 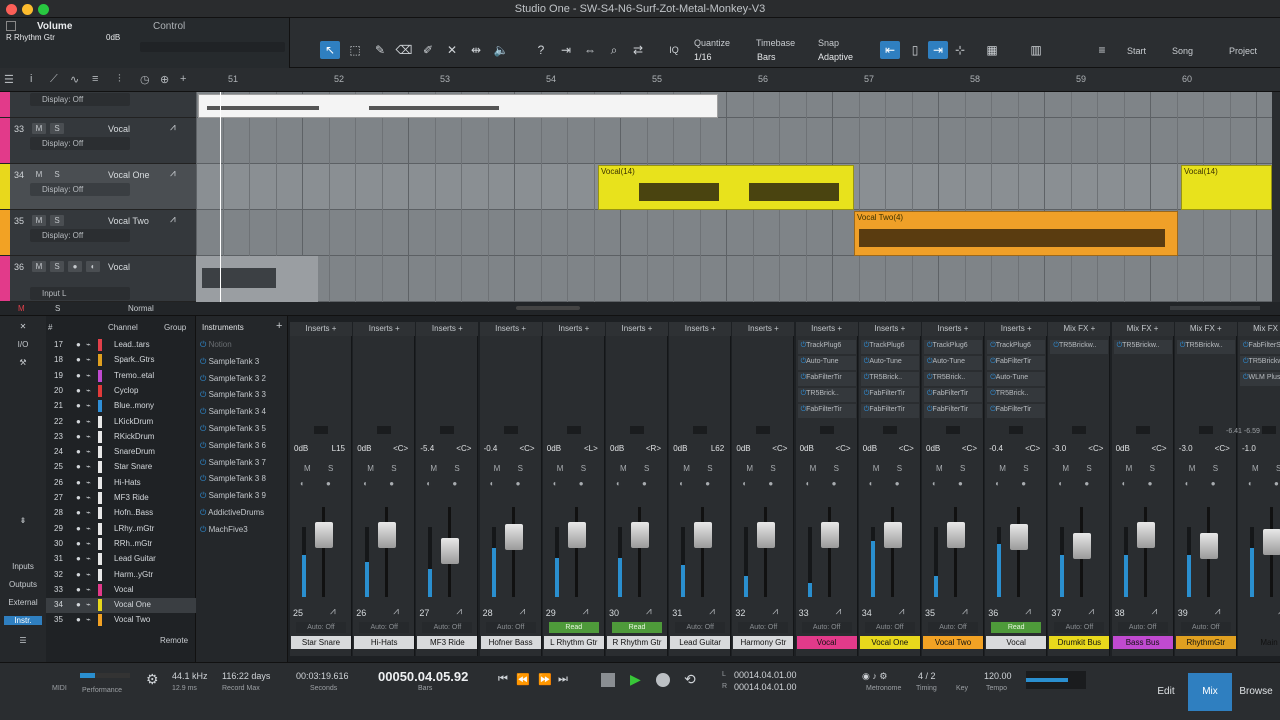 I want to click on channel-name: RhythmGtr, so click(x=1205, y=642).